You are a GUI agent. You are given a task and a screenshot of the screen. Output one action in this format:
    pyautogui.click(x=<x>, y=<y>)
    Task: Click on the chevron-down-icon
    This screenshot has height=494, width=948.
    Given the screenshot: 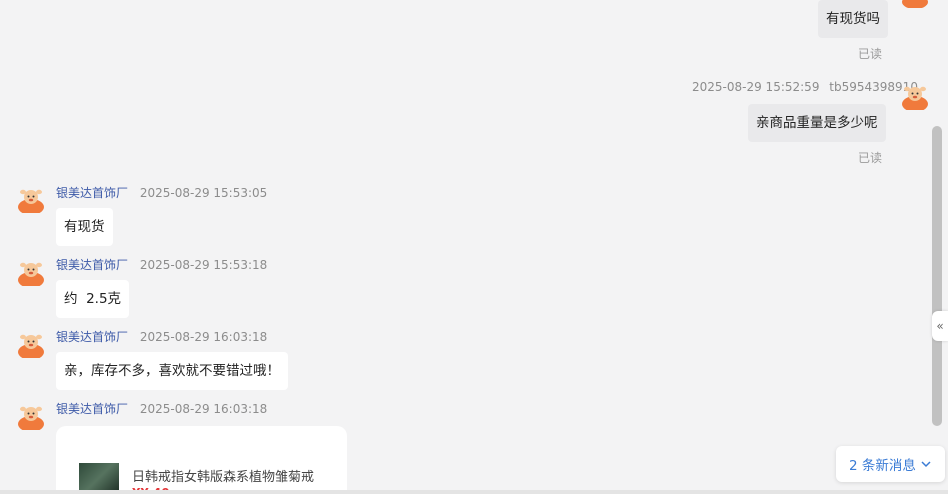 What is the action you would take?
    pyautogui.click(x=926, y=464)
    